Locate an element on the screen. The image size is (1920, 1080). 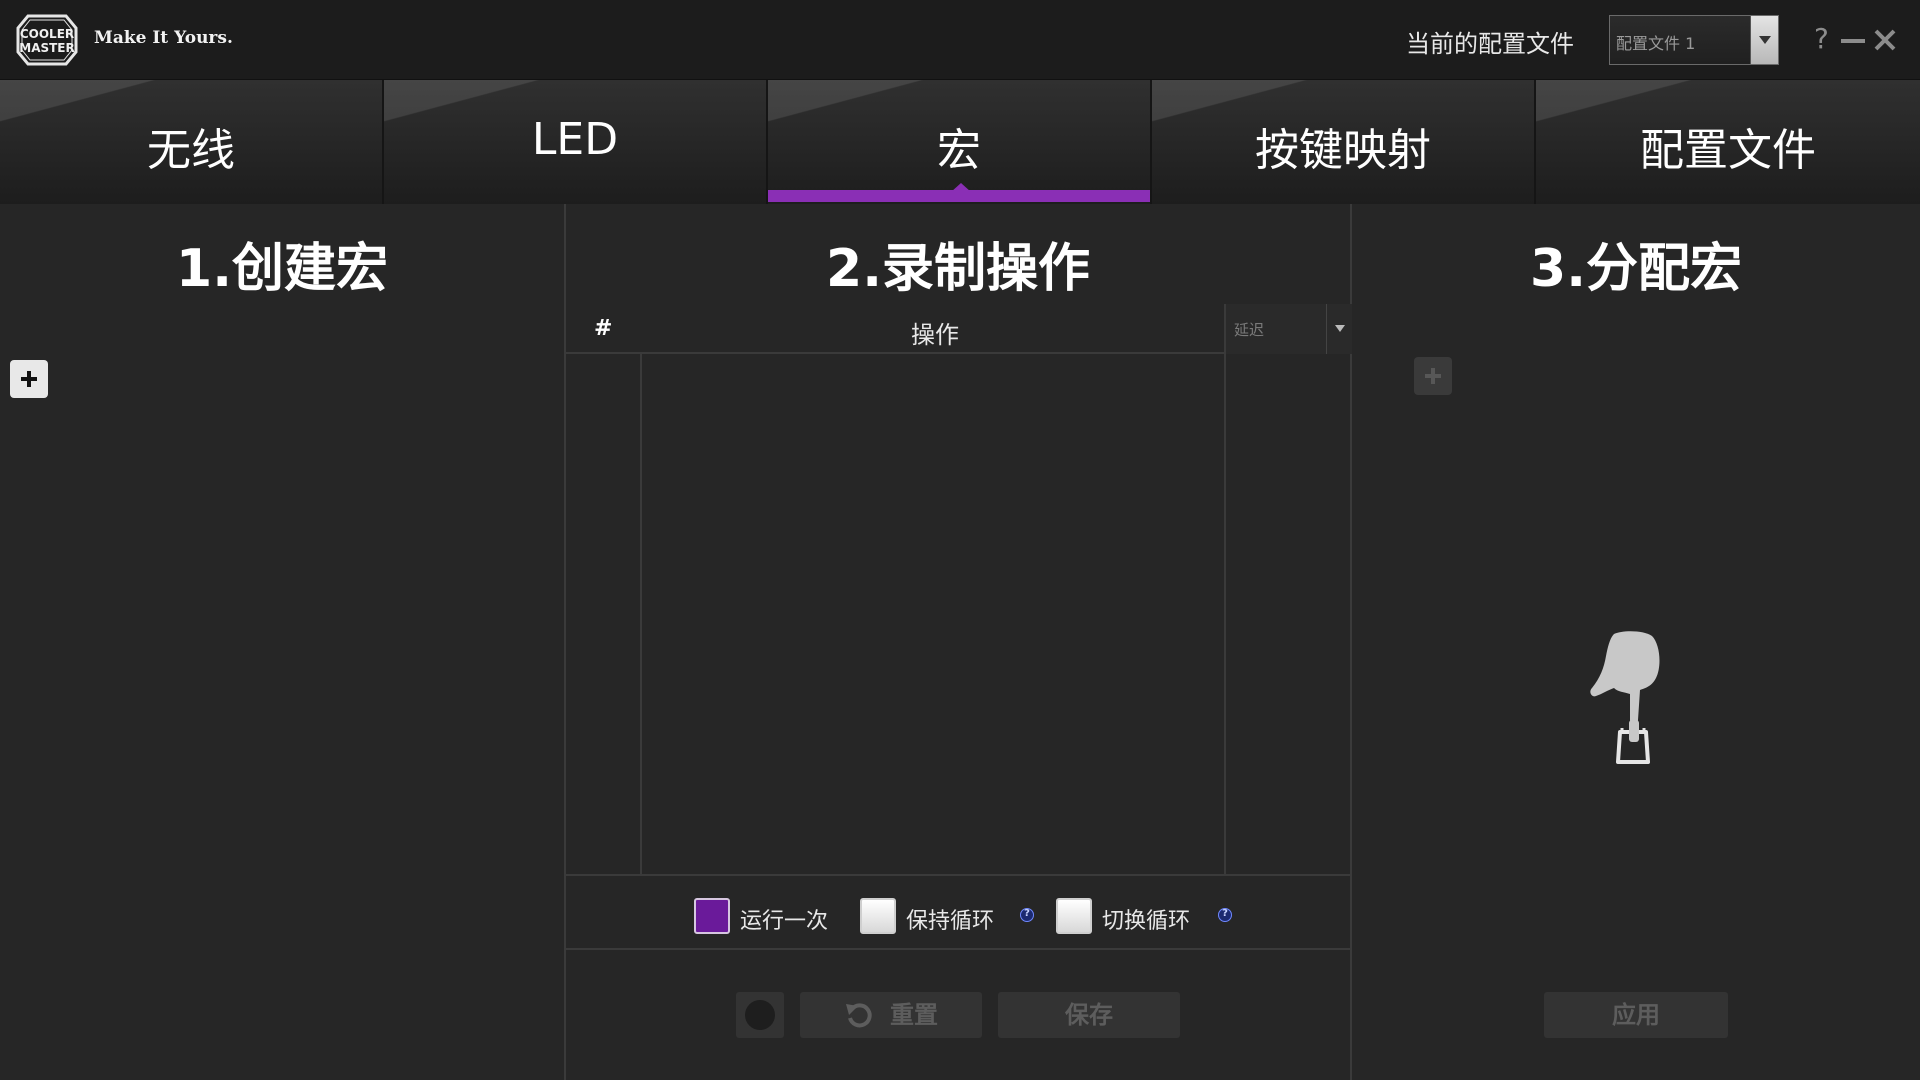
hold-loop-option: 保持循环 is located at coordinates (930, 916).